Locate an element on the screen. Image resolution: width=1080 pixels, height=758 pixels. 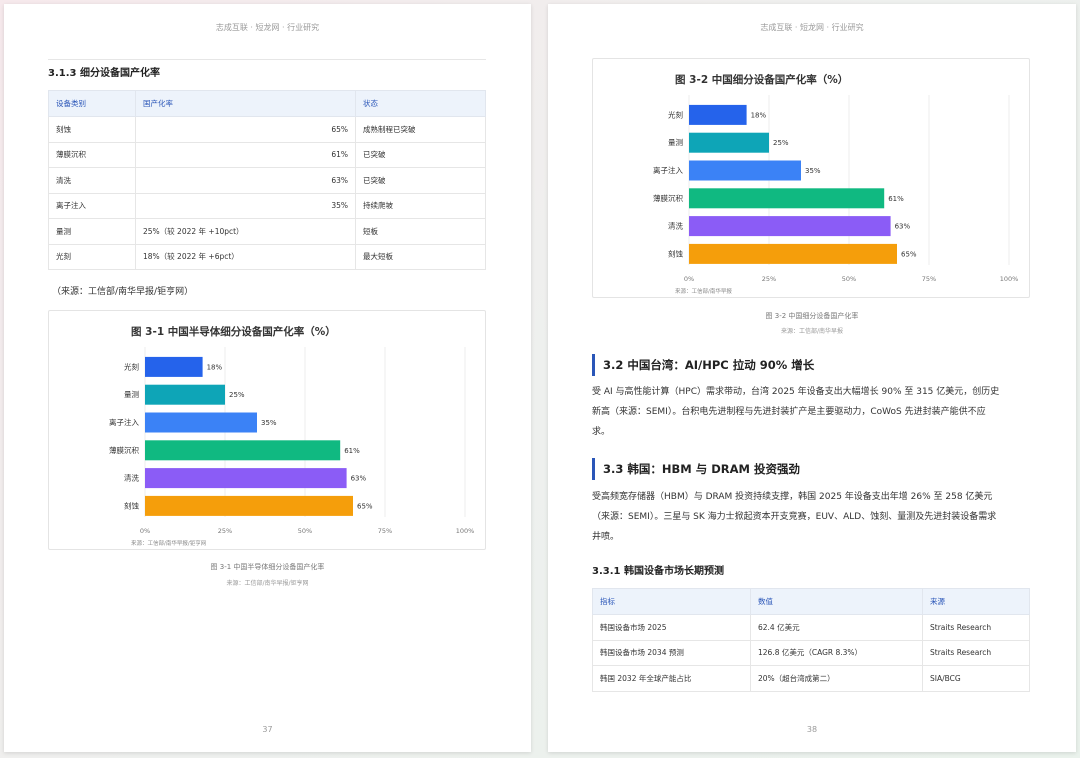
column-header: 设备类别 is located at coordinates (92, 103).